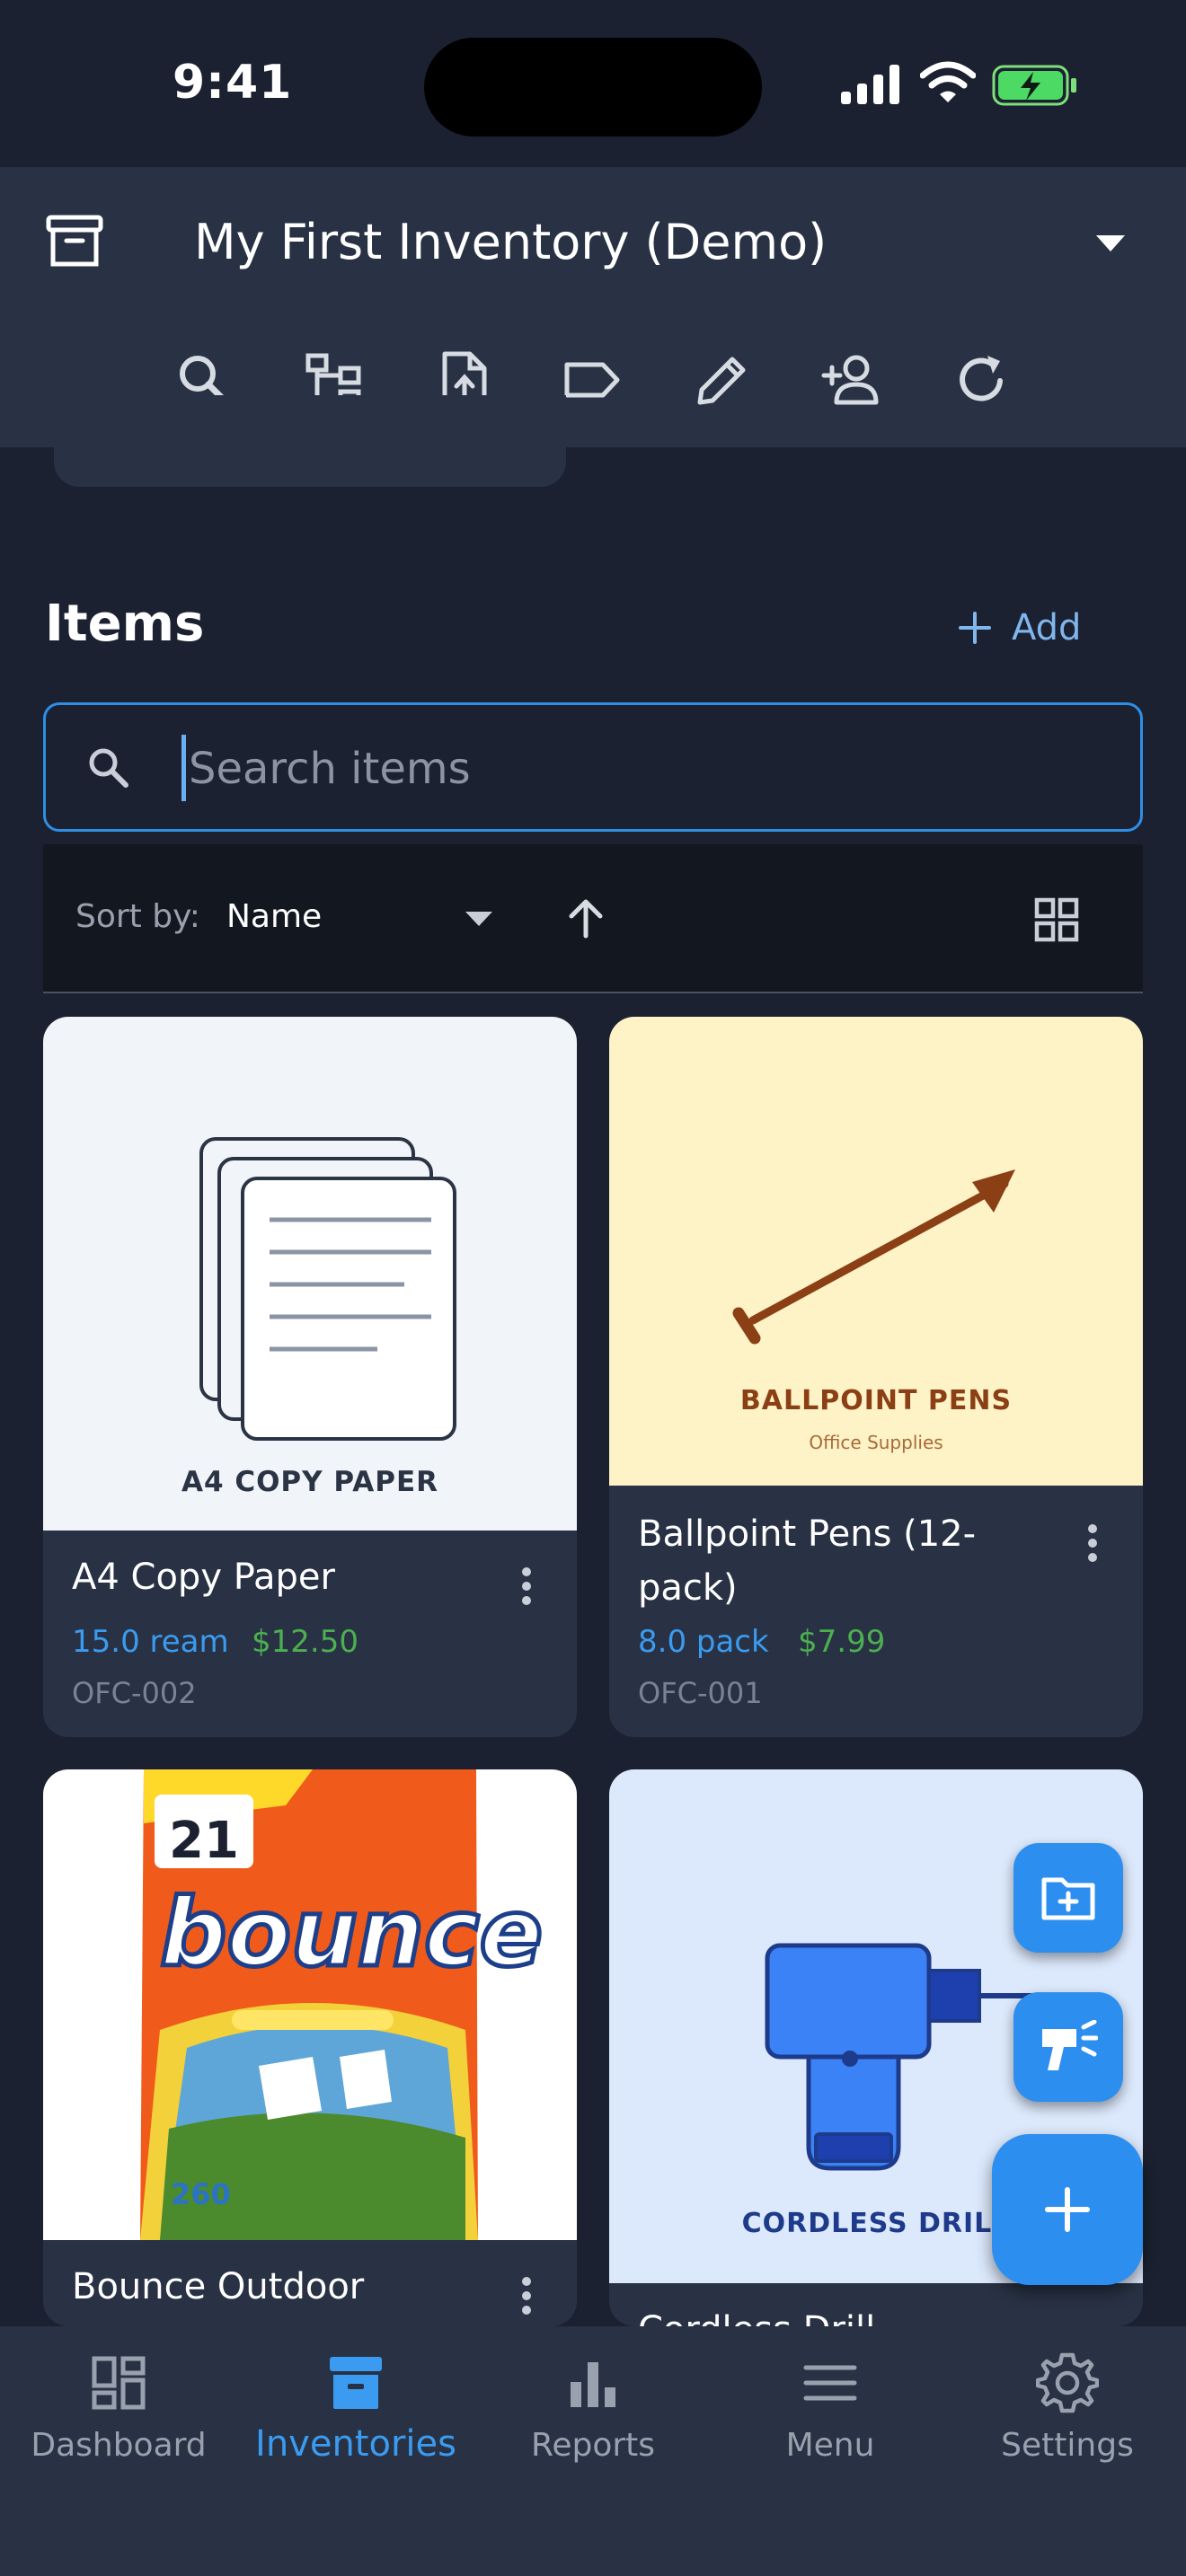 The height and width of the screenshot is (2576, 1186). I want to click on cellular-signal-icon, so click(870, 84).